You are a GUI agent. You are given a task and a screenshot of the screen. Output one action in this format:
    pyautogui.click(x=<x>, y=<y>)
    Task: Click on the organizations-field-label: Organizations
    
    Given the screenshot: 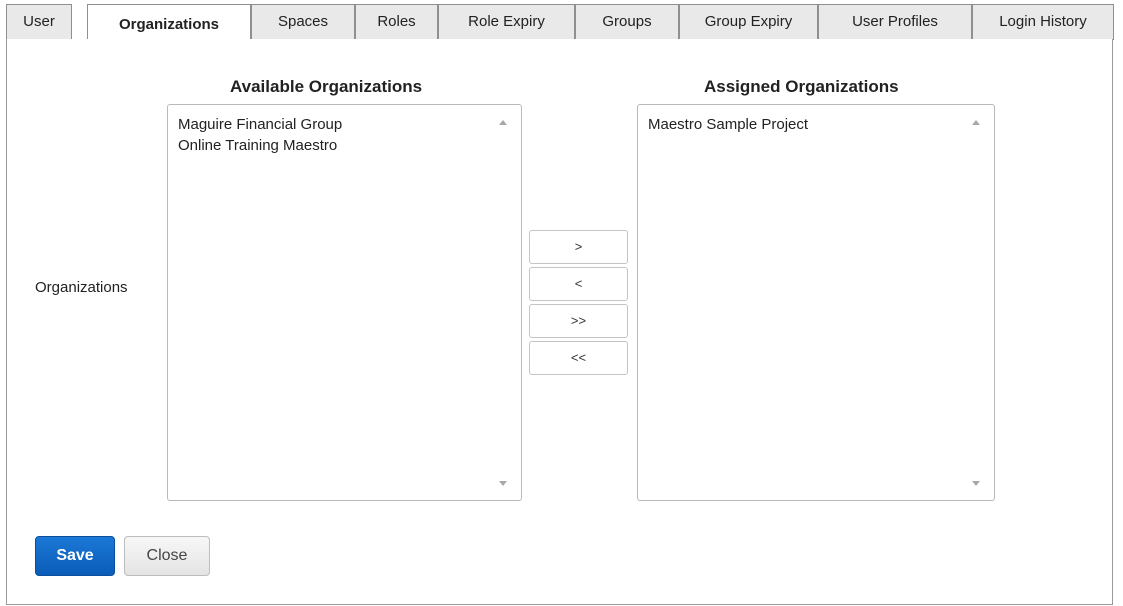 What is the action you would take?
    pyautogui.click(x=81, y=287)
    